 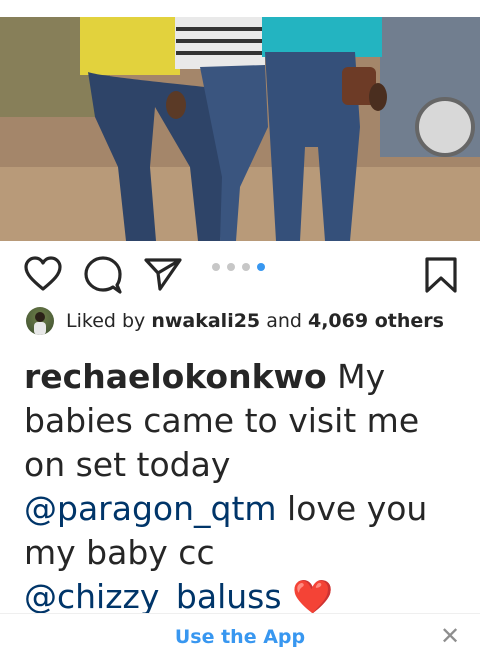 I want to click on caption-mention: @paragon_qtm, so click(x=150, y=508).